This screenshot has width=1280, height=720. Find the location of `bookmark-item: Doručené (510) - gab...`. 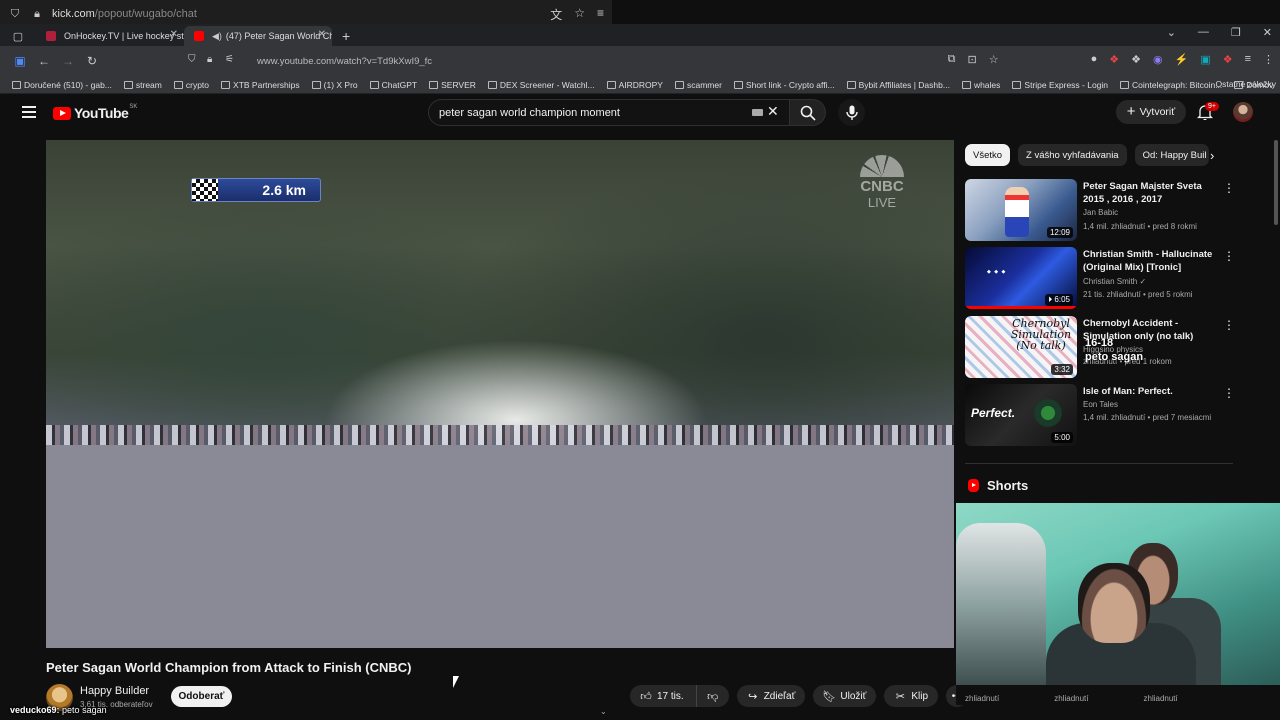

bookmark-item: Doručené (510) - gab... is located at coordinates (62, 85).